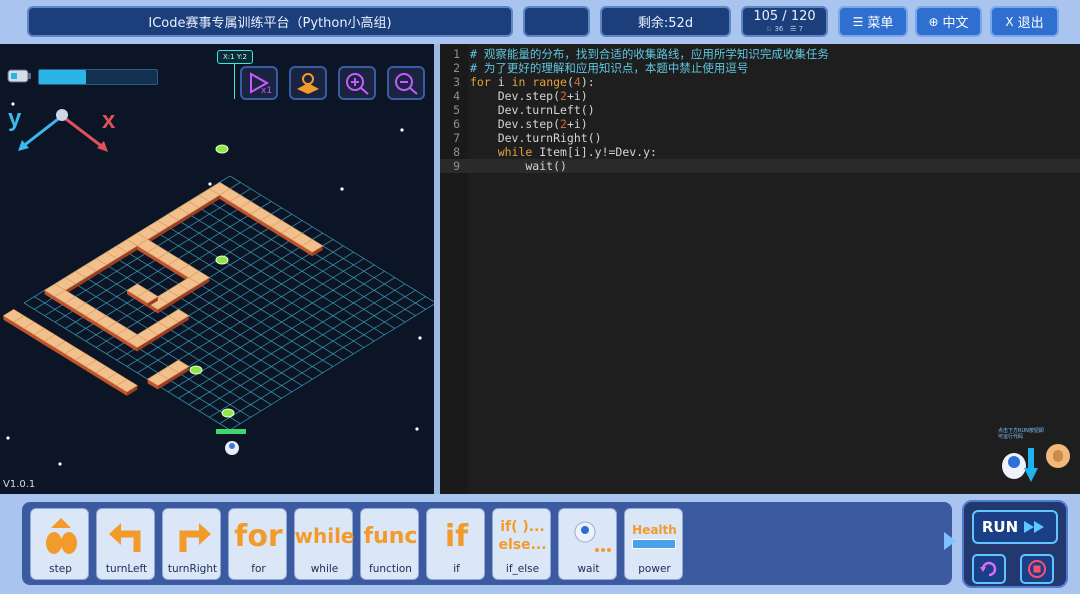 This screenshot has width=1080, height=594. I want to click on code-line: 7 Dev.turnRight(), so click(760, 138).